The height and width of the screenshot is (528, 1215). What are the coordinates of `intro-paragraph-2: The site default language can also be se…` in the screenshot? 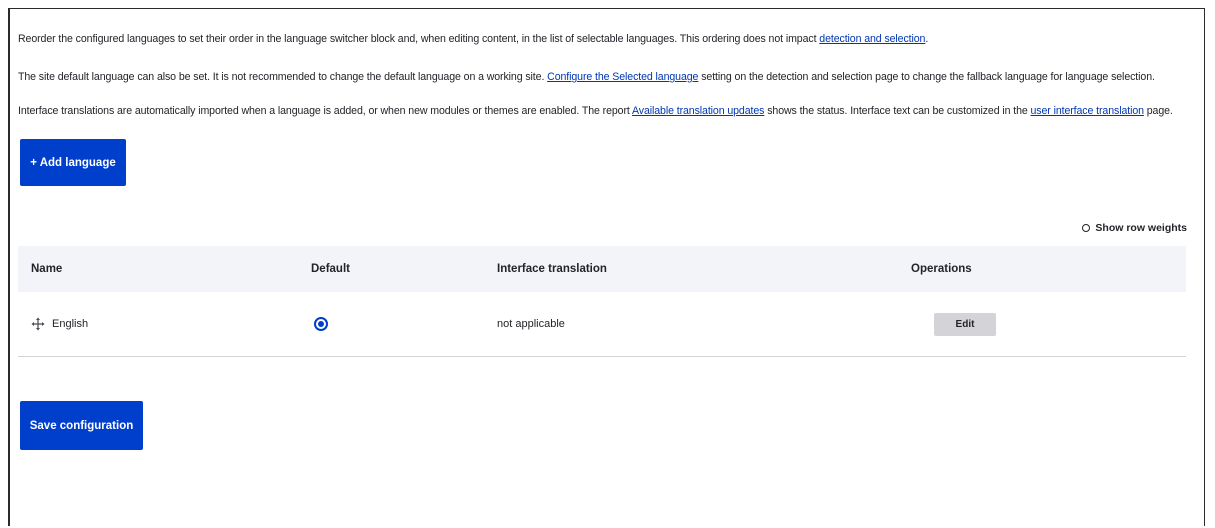 It's located at (586, 77).